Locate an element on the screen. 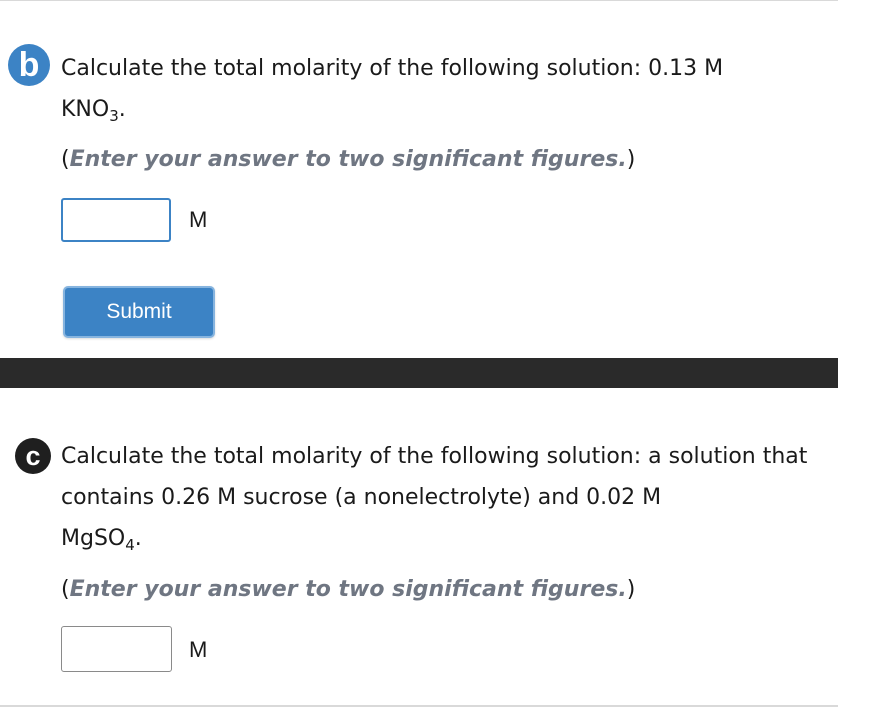 Image resolution: width=872 pixels, height=714 pixels. part-b-hint-open: ( is located at coordinates (65, 159).